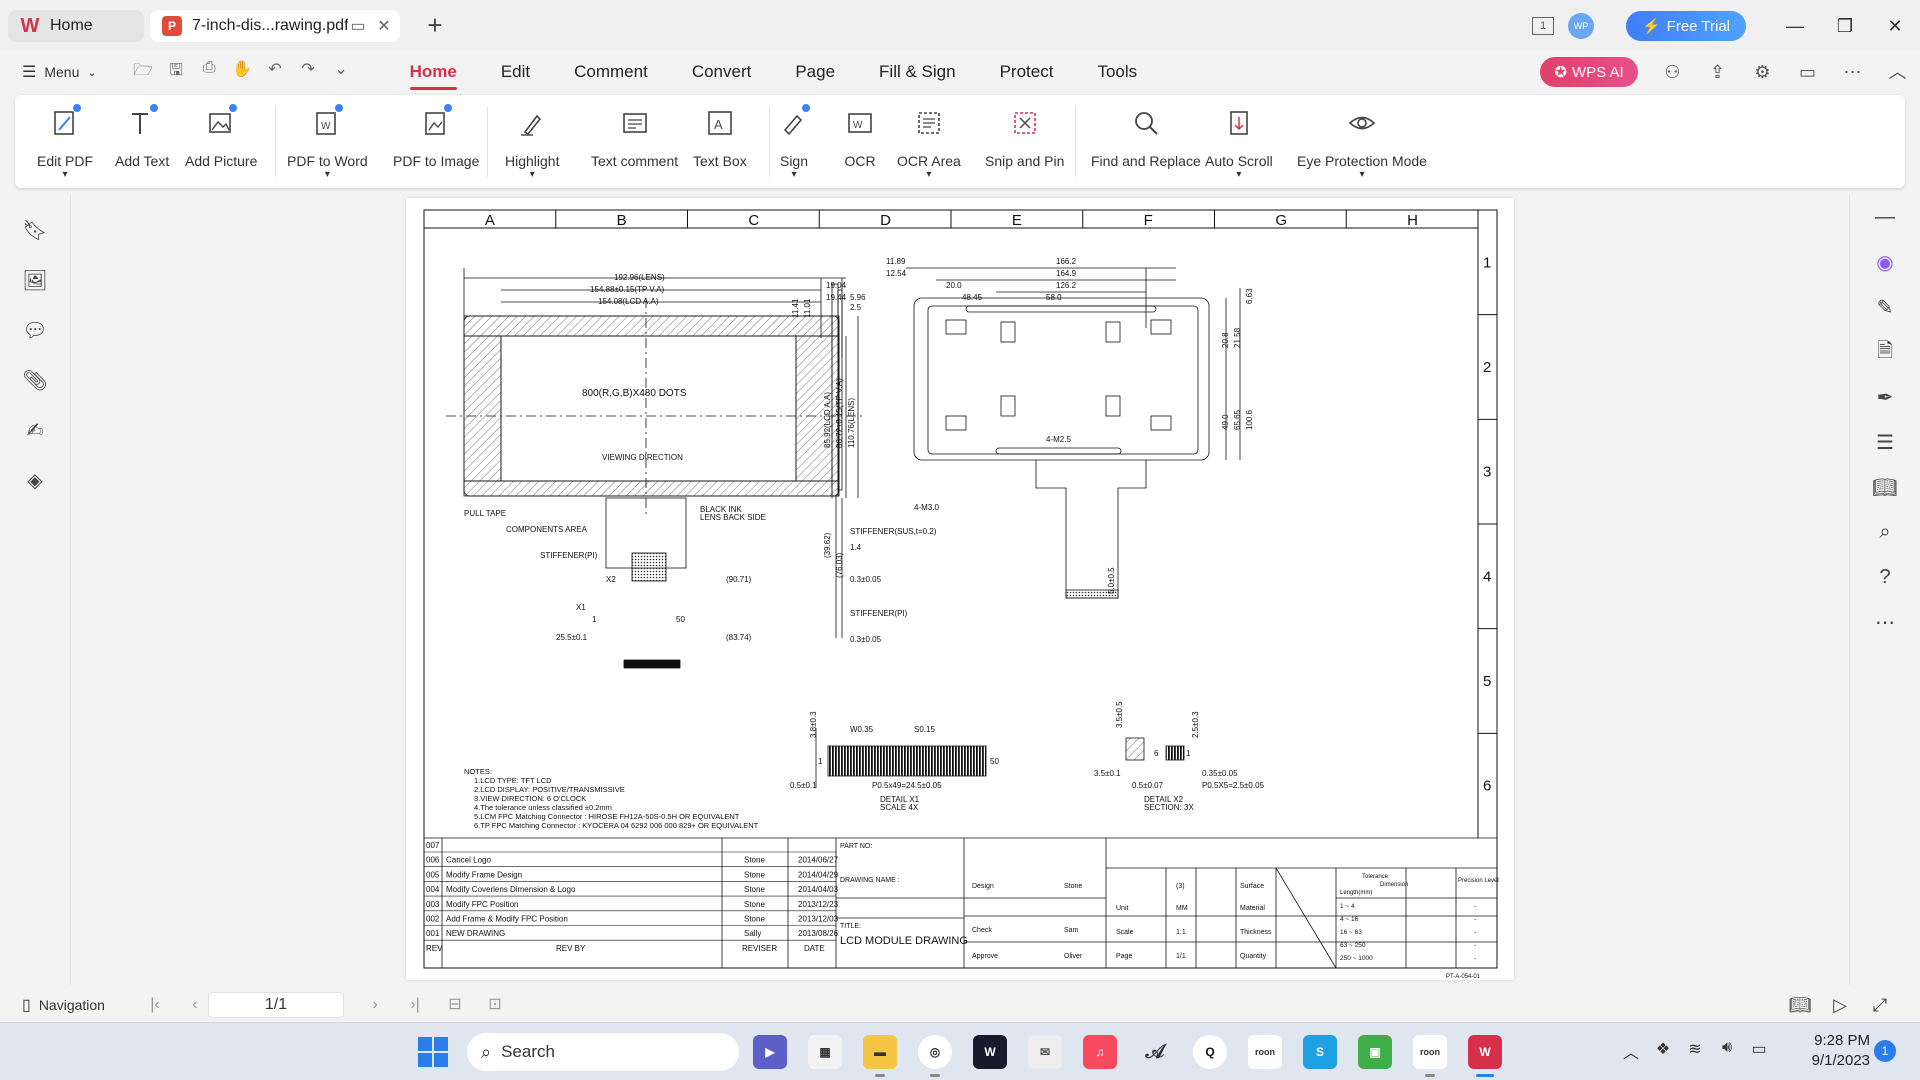 This screenshot has width=1920, height=1080. What do you see at coordinates (176, 72) in the screenshot?
I see `save-icon: 🖫` at bounding box center [176, 72].